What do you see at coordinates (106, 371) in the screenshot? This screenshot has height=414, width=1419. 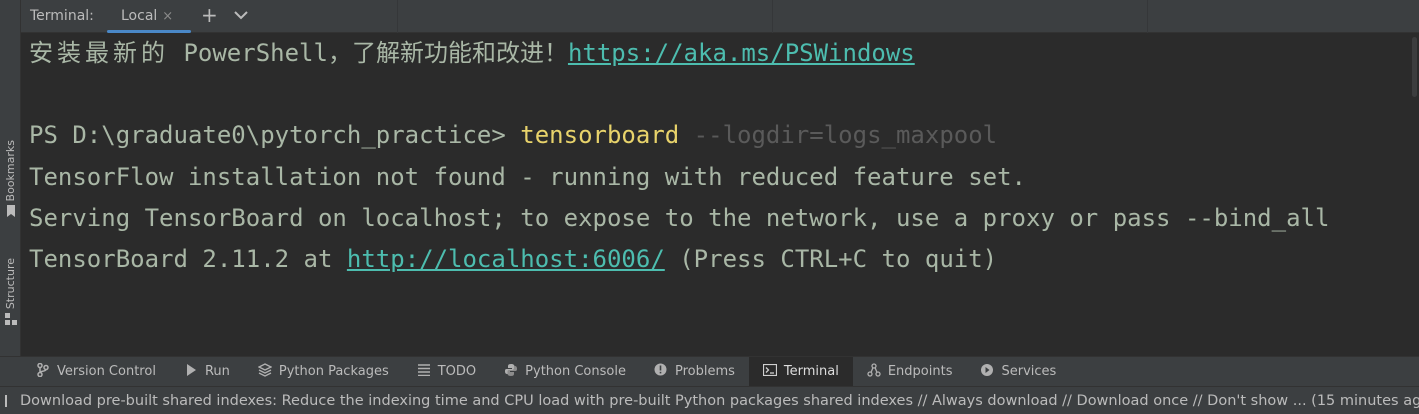 I see `tool-label: Version Control` at bounding box center [106, 371].